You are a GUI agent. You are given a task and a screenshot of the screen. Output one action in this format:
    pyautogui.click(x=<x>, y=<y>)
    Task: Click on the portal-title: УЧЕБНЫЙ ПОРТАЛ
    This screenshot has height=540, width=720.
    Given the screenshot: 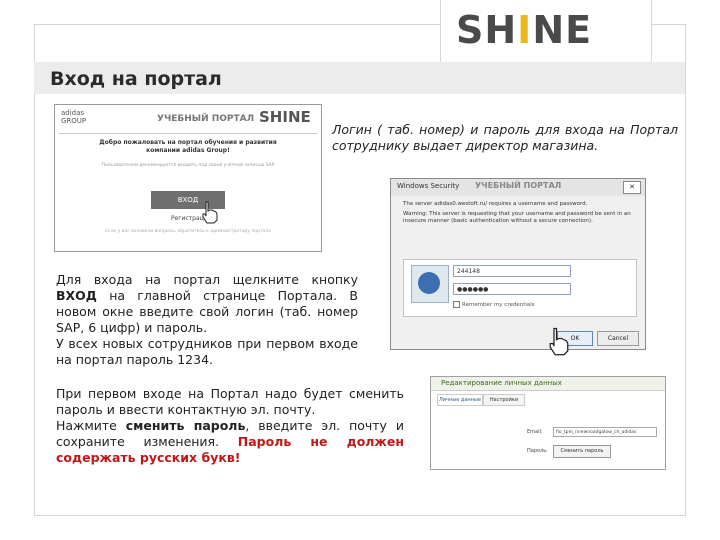 What is the action you would take?
    pyautogui.click(x=206, y=119)
    